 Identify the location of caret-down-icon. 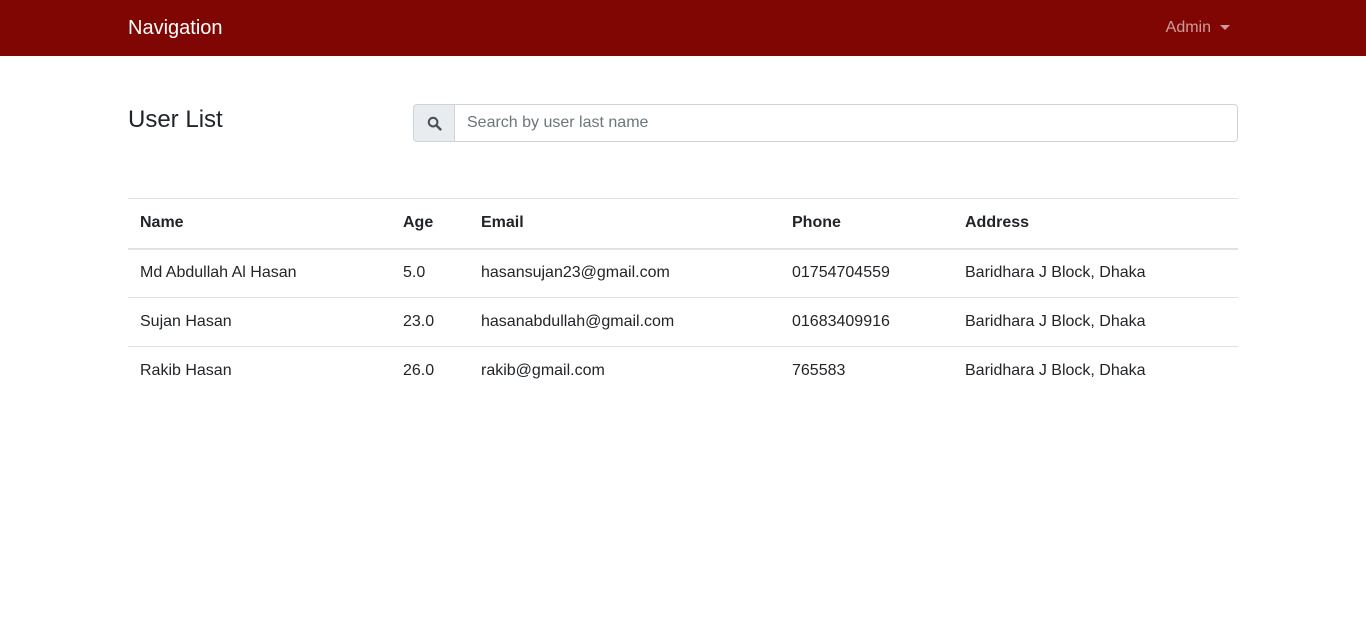
(1225, 27).